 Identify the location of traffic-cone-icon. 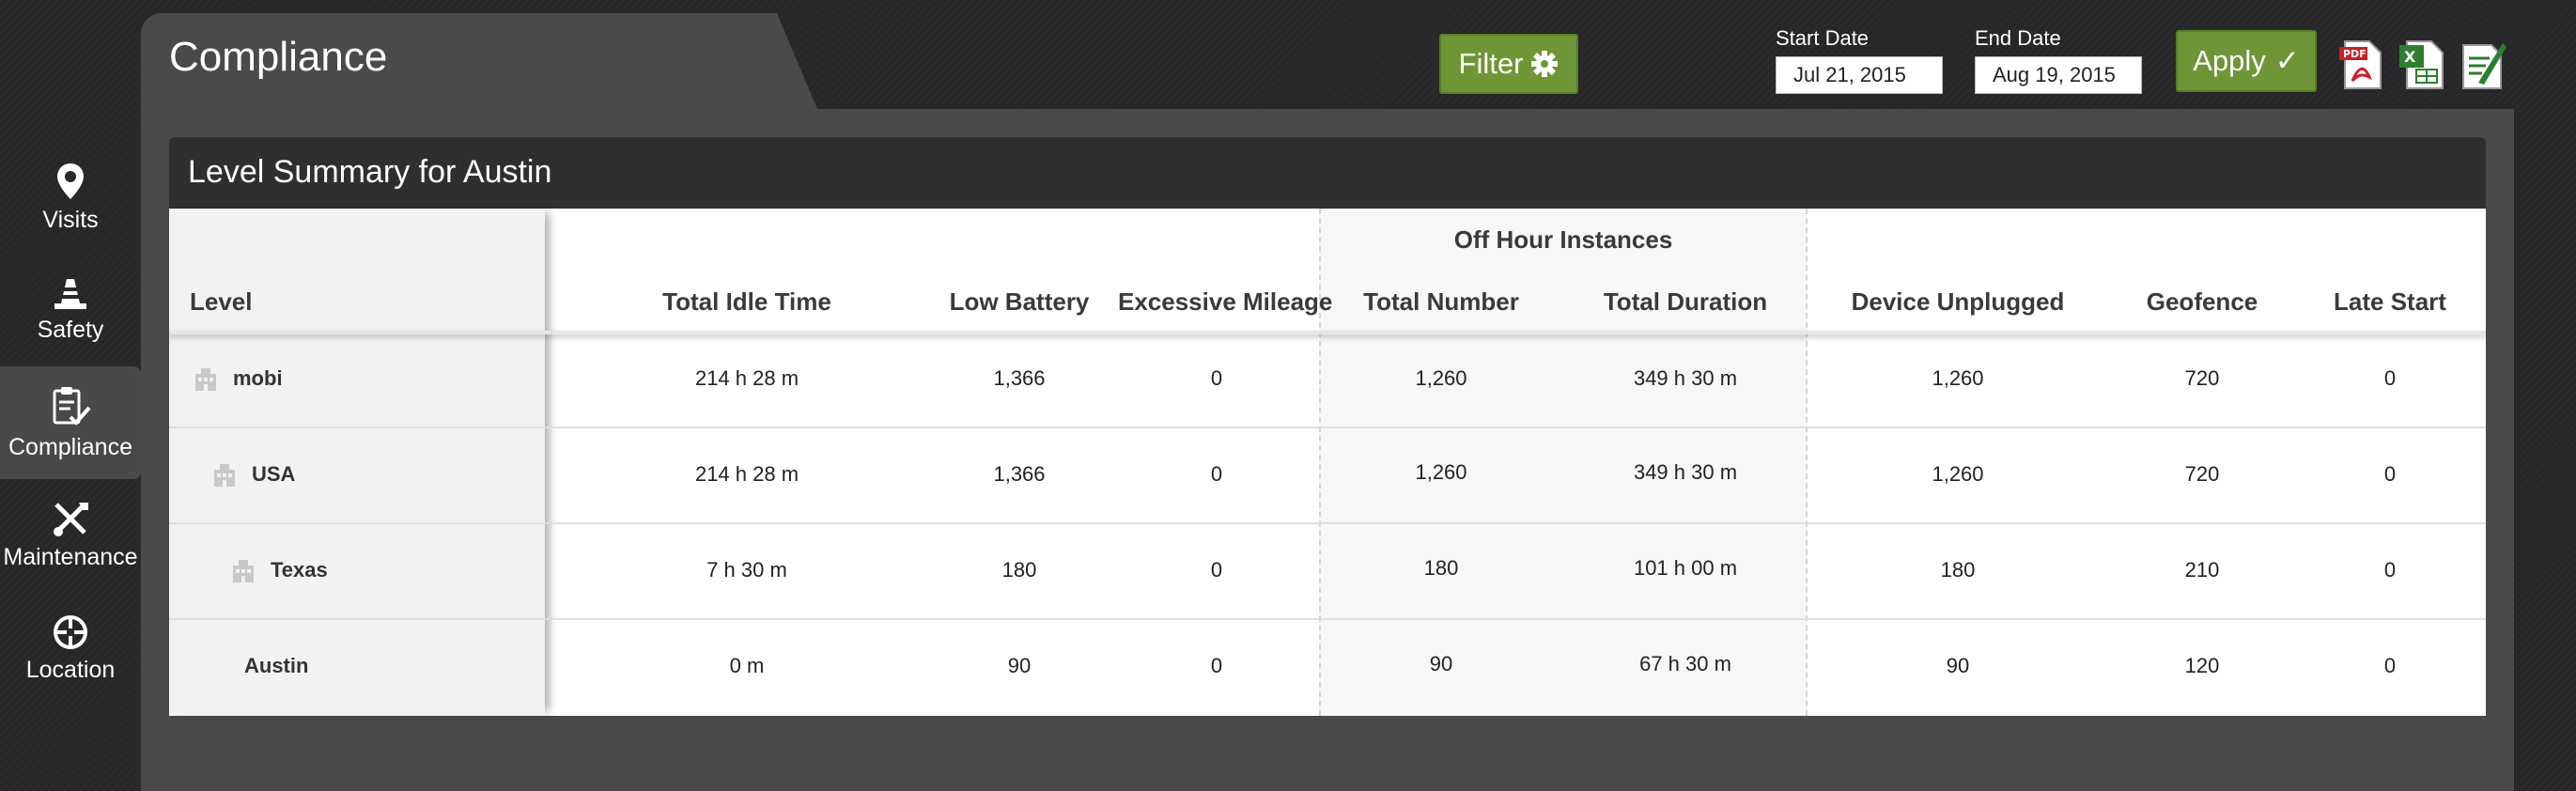
(70, 293).